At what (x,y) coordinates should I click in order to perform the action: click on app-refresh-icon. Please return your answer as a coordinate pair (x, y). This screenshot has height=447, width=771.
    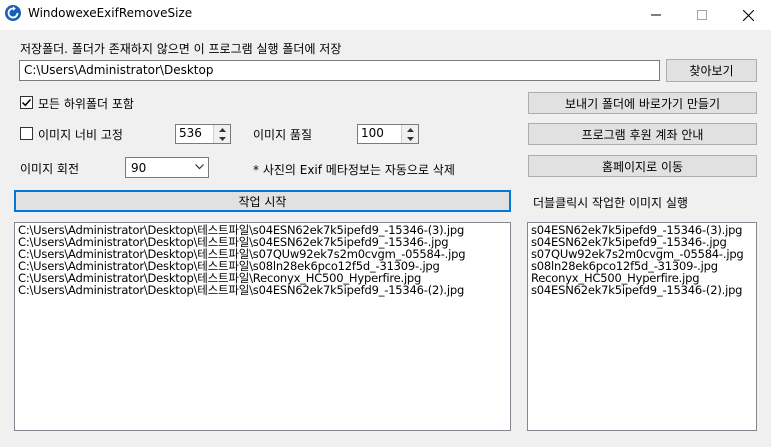
    Looking at the image, I should click on (13, 13).